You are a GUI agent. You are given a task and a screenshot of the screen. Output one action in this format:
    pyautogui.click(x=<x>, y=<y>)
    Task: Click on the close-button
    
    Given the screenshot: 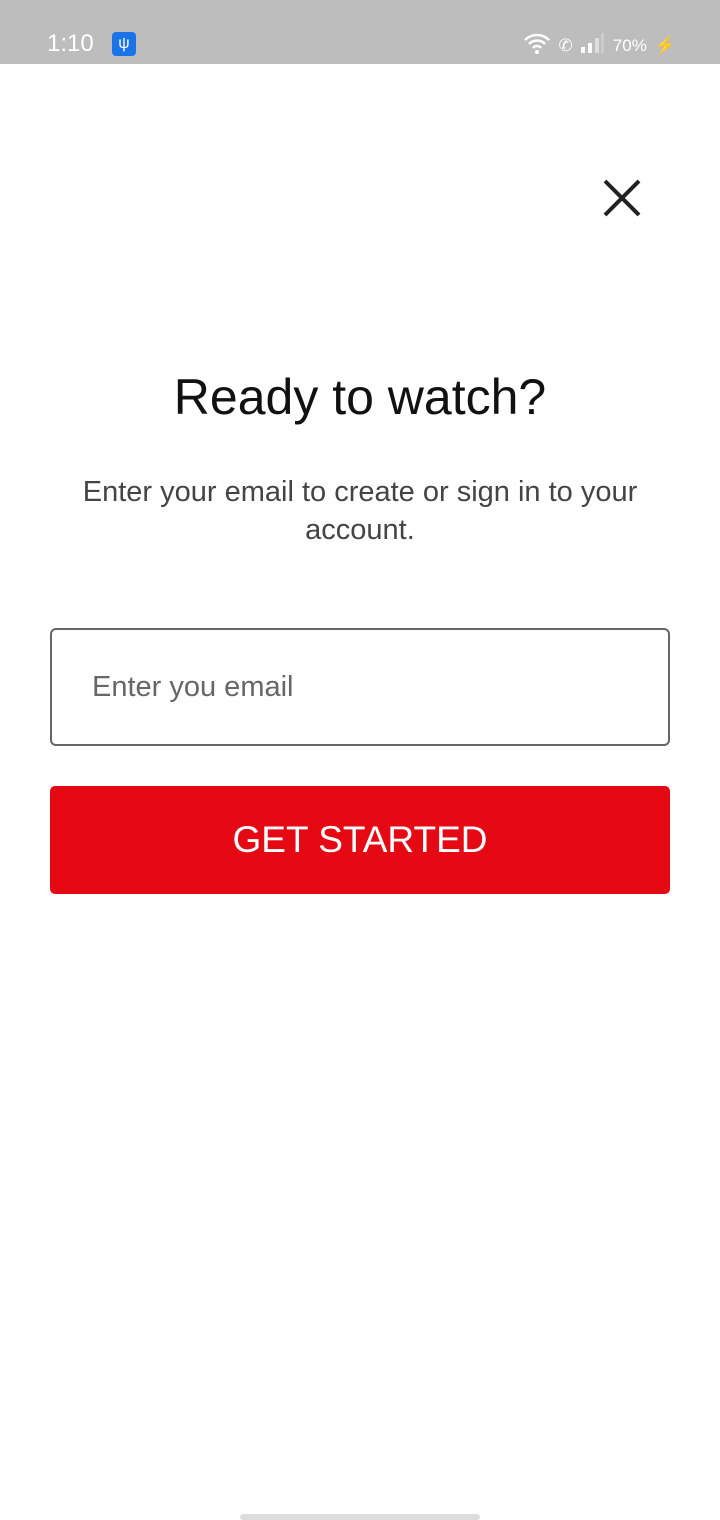 What is the action you would take?
    pyautogui.click(x=622, y=198)
    